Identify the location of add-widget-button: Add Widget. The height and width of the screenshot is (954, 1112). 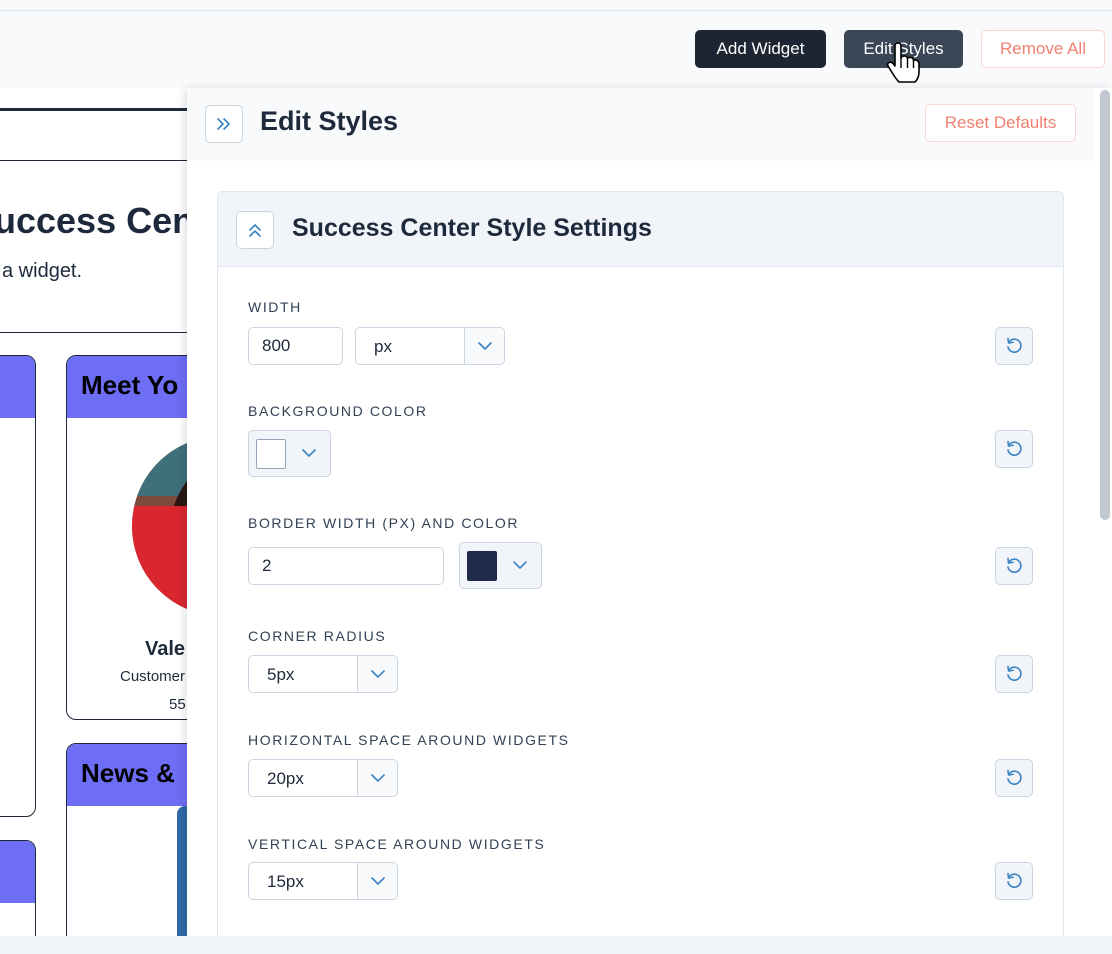
(760, 49).